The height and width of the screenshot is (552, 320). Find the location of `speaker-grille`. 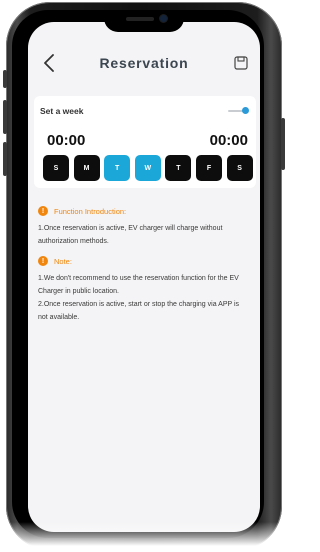

speaker-grille is located at coordinates (140, 19).